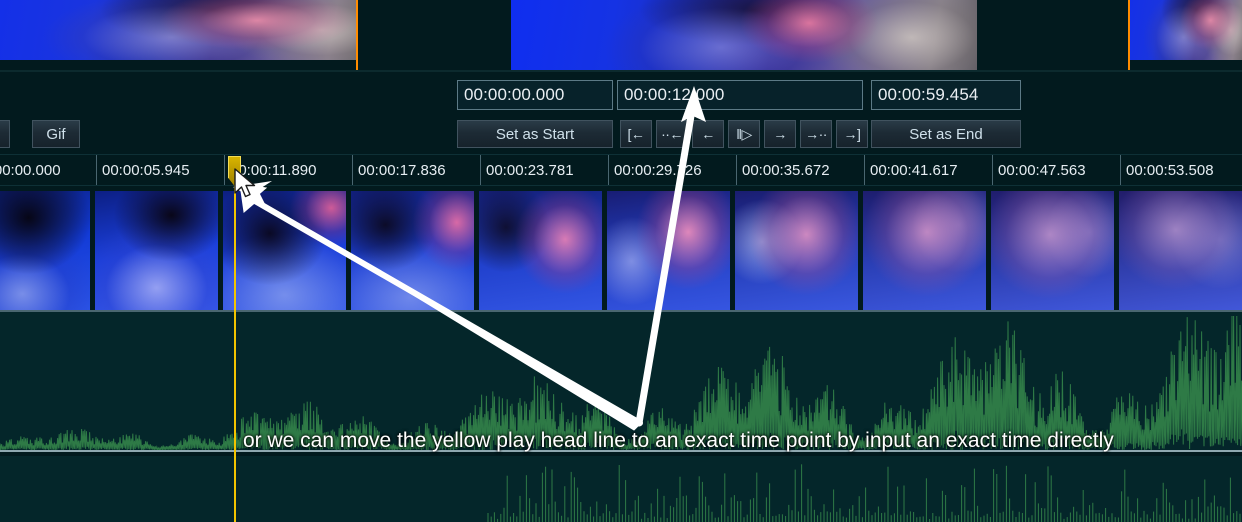  What do you see at coordinates (1186, 30) in the screenshot?
I see `preview-frame-image-right` at bounding box center [1186, 30].